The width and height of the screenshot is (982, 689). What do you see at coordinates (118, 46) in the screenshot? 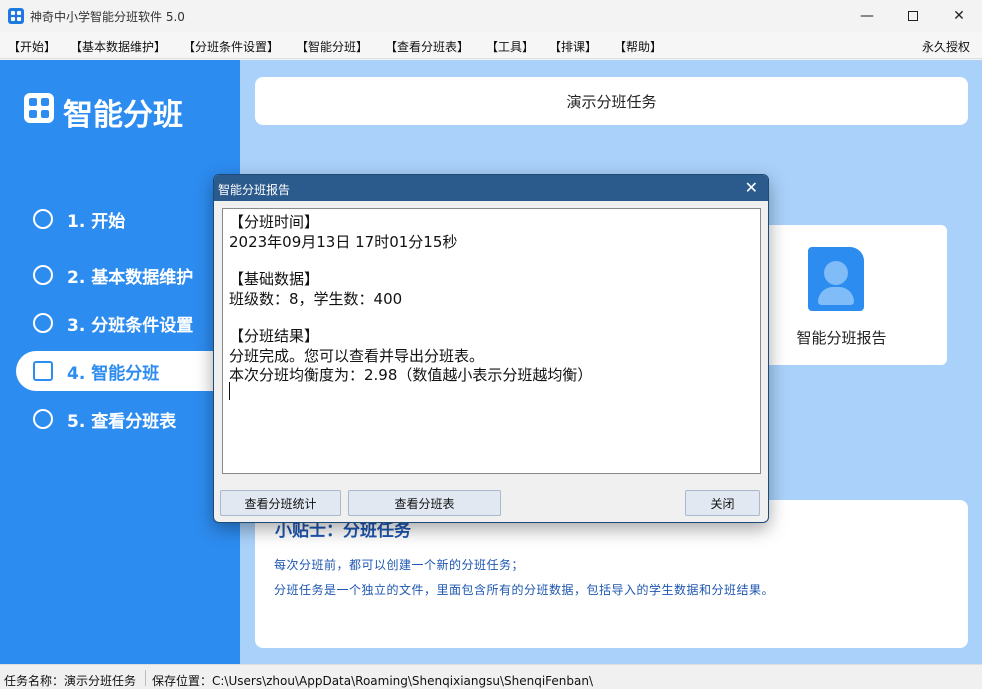
I see `menu-basic-data: 【基本数据维护】` at bounding box center [118, 46].